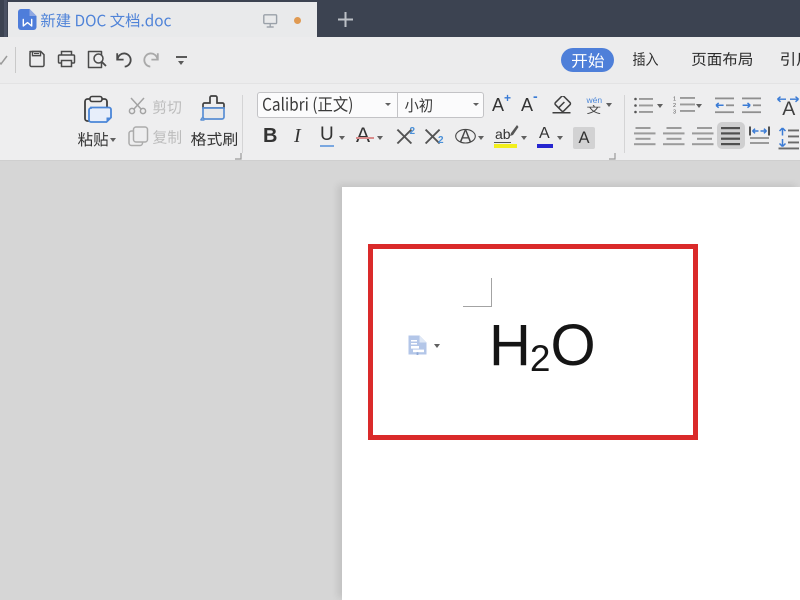 The image size is (800, 600). I want to click on svg-text: 3, so click(674, 112).